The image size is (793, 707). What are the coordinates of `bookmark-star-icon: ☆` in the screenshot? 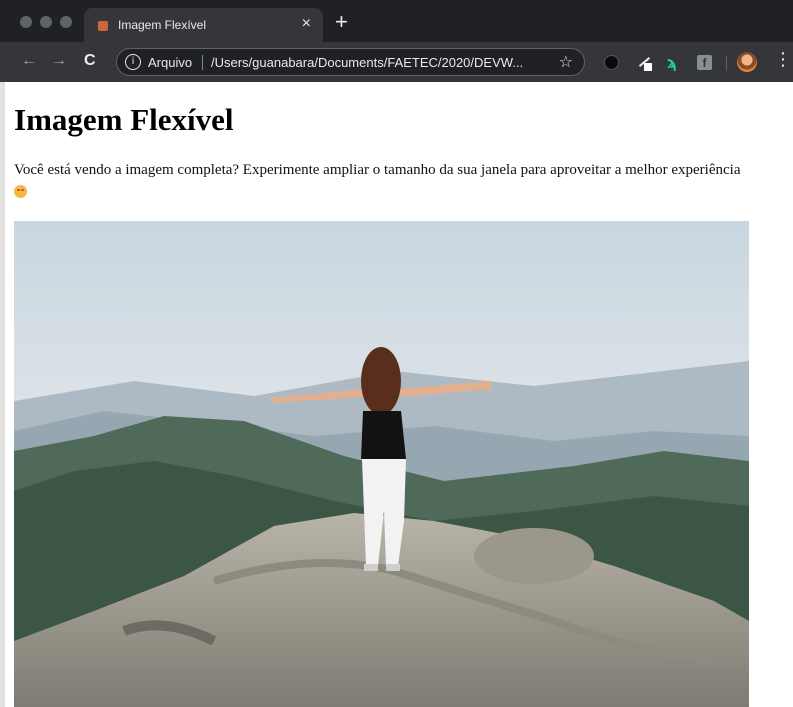 It's located at (566, 61).